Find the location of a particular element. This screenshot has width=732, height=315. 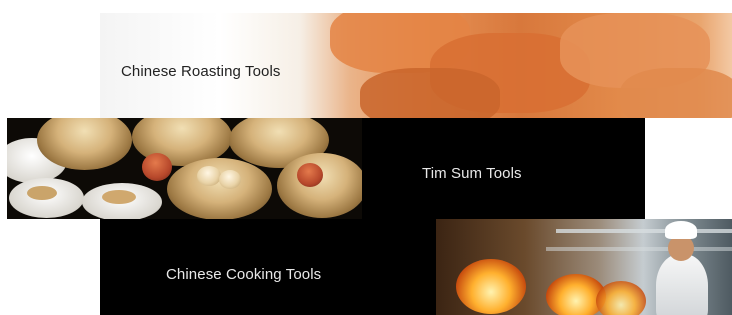

dimsum-tools-panel: Tim Sum Tools is located at coordinates (503, 168).